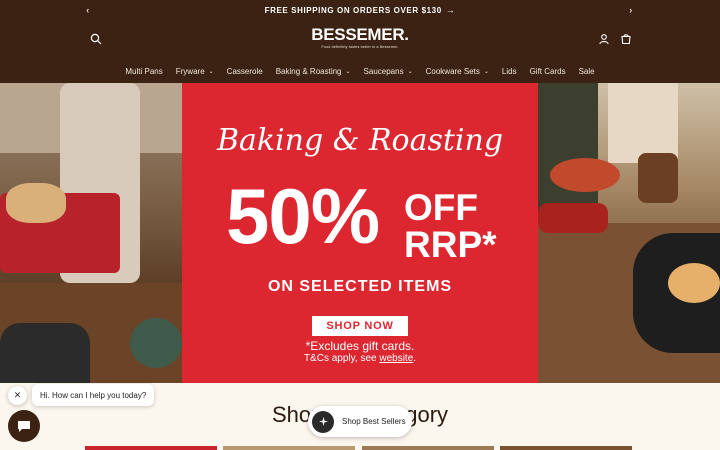 This screenshot has width=720, height=450. Describe the element at coordinates (643, 123) in the screenshot. I see `photo-jar` at that location.